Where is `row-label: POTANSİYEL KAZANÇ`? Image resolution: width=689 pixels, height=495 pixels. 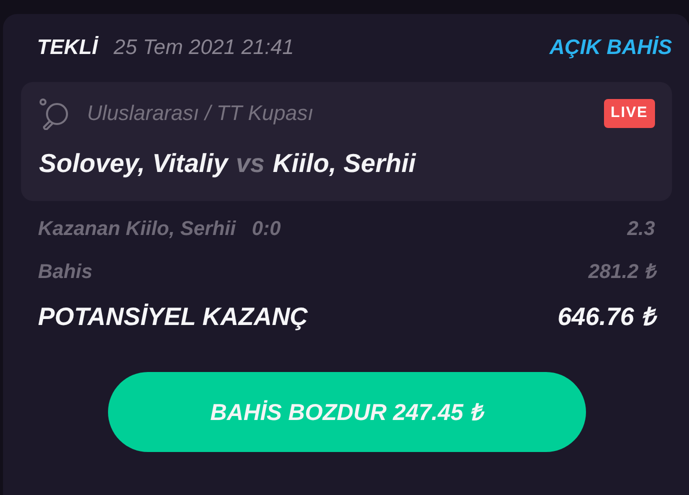 row-label: POTANSİYEL KAZANÇ is located at coordinates (173, 317).